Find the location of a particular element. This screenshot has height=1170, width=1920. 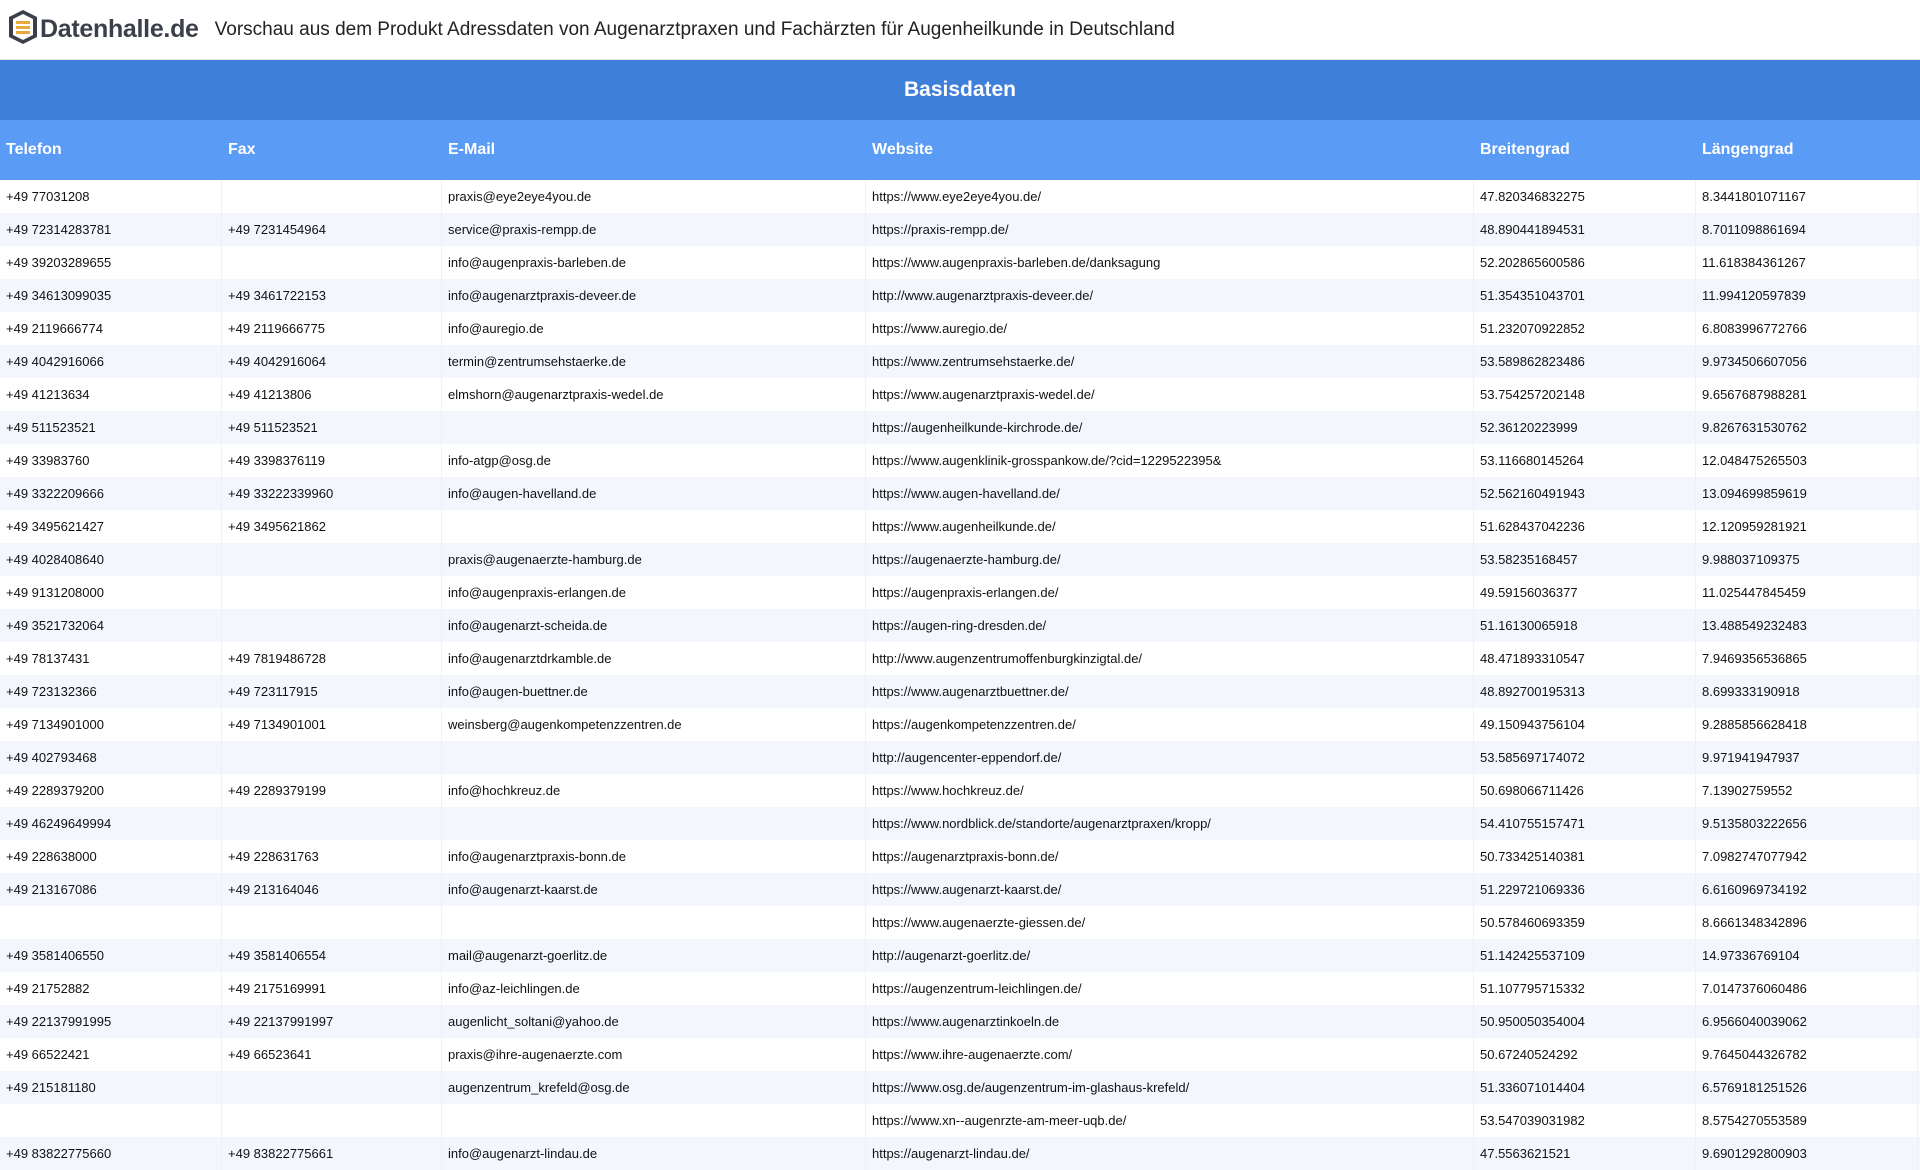

cell-fax: +49 3461722153 is located at coordinates (332, 295).